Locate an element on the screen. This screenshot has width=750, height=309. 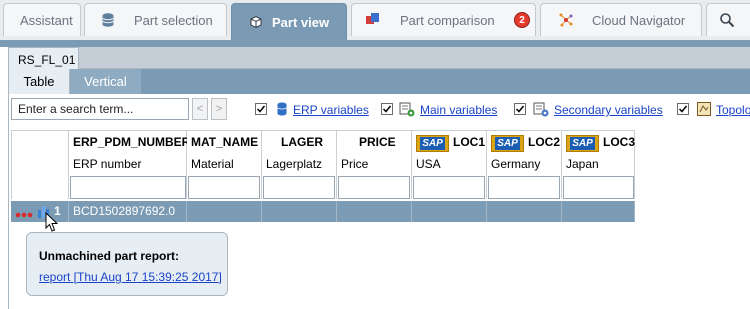
column-lager: LAGER Lagerplatz is located at coordinates (299, 164).